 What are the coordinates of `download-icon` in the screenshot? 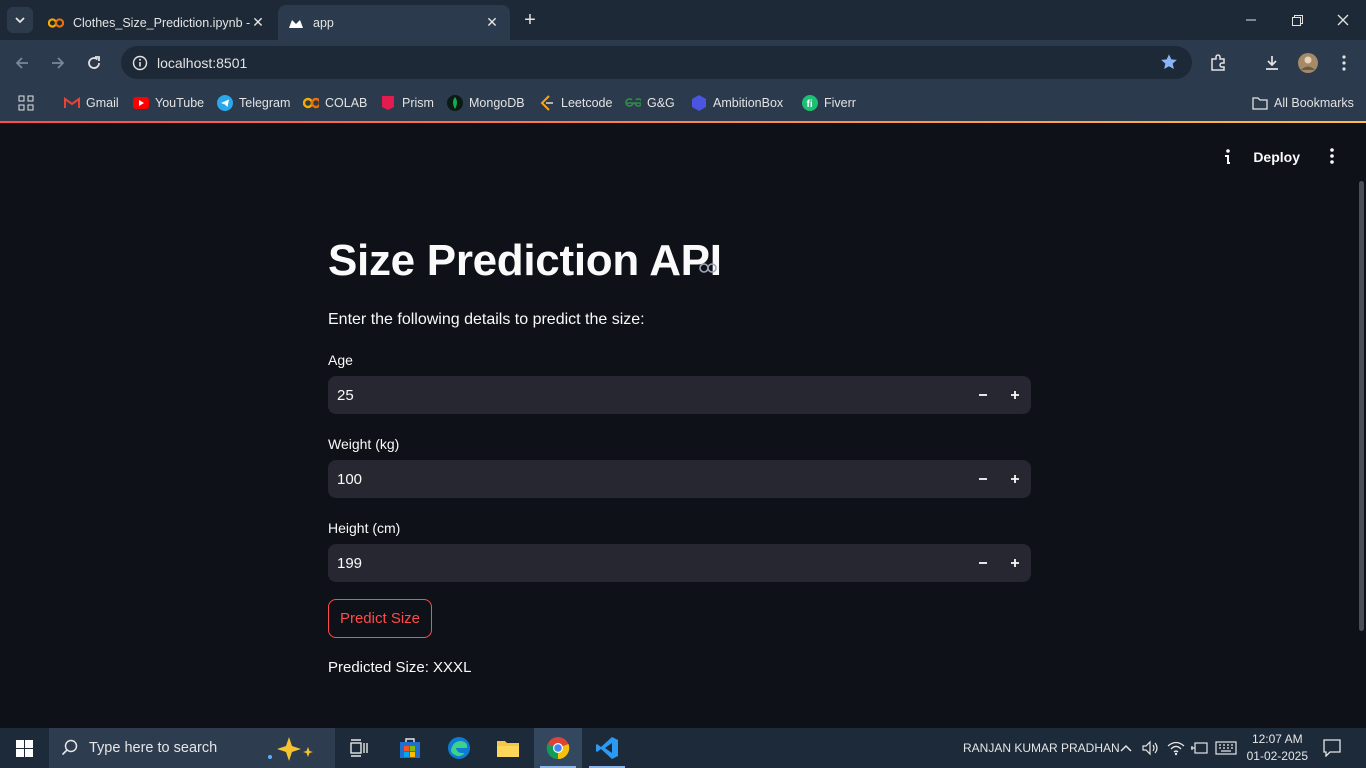 It's located at (1272, 63).